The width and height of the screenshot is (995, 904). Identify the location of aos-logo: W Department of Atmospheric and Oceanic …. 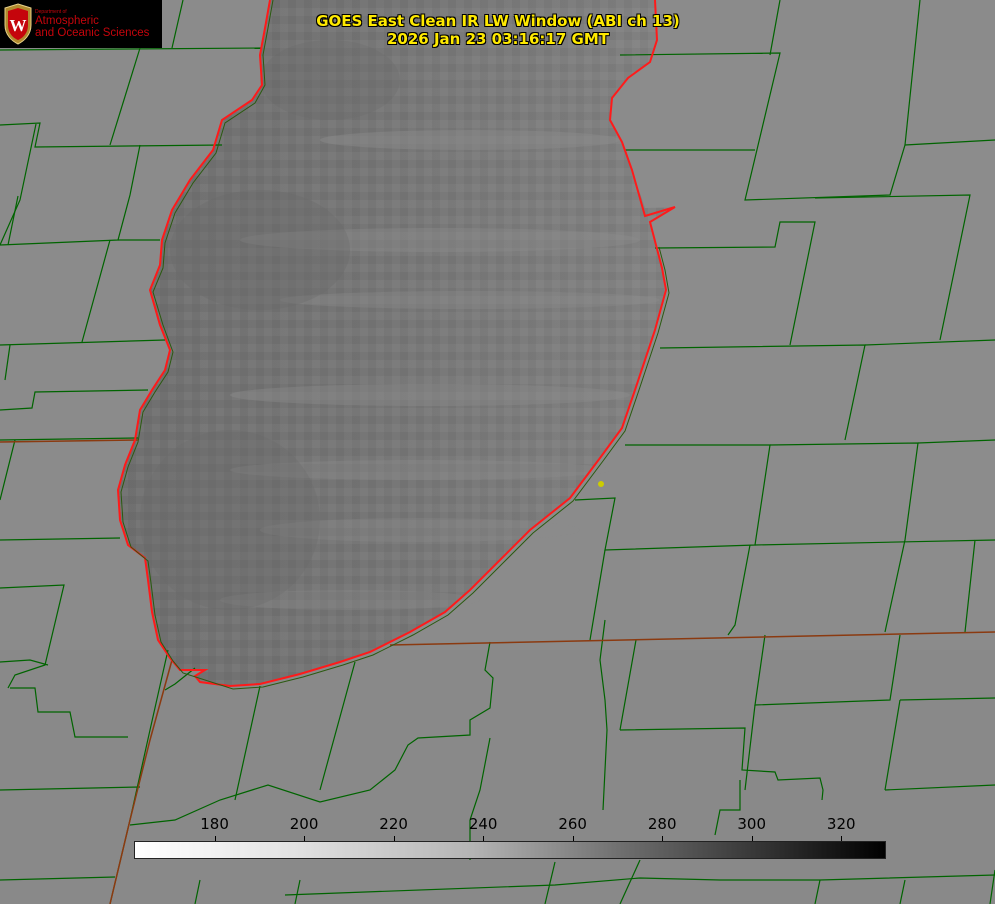
(81, 24).